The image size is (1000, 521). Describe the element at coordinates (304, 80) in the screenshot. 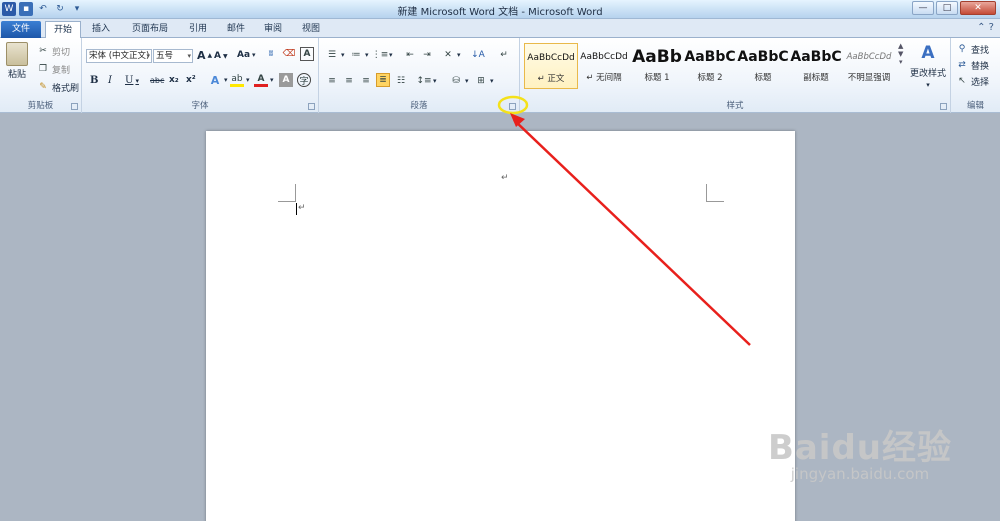

I see `enclose-char-button: 字` at that location.